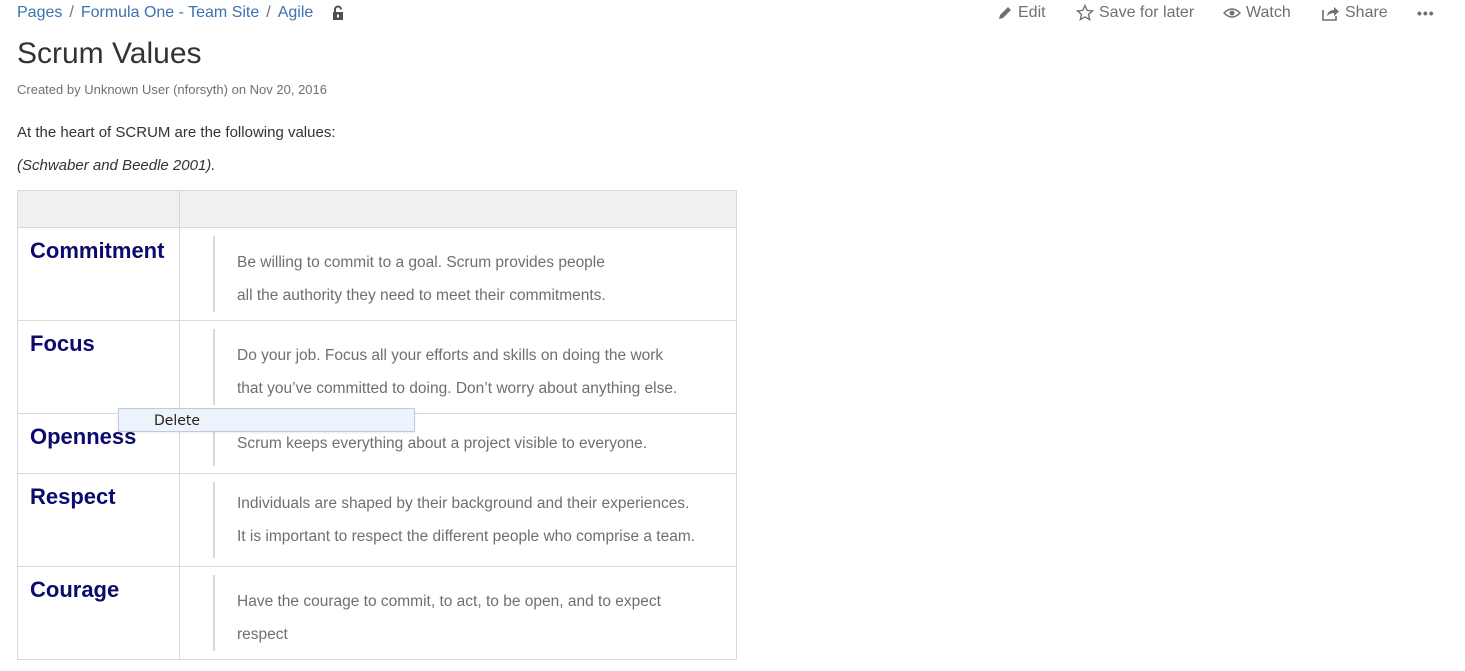 This screenshot has width=1465, height=671. Describe the element at coordinates (266, 420) in the screenshot. I see `context-menu: Delete` at that location.